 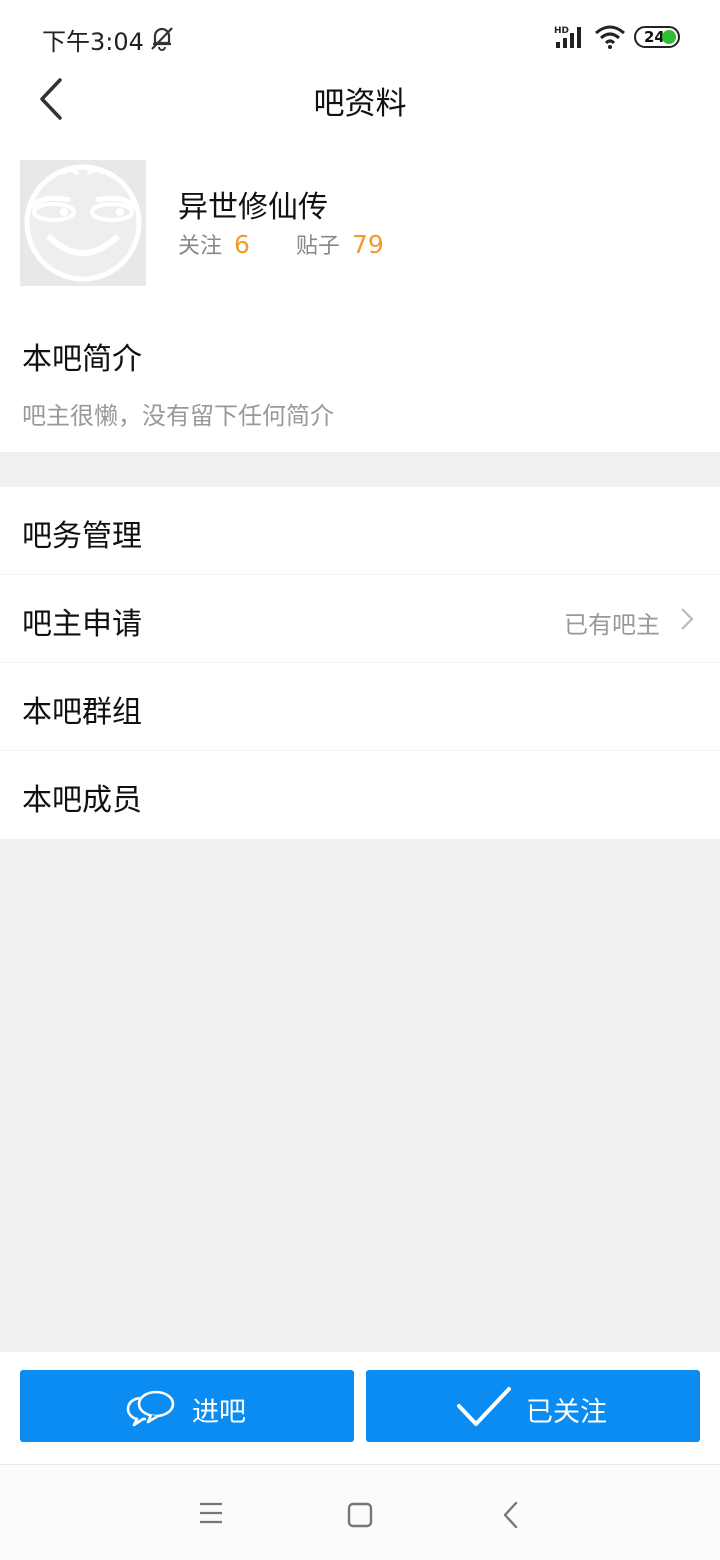 I want to click on enter-forum-label: 进吧, so click(x=219, y=1412).